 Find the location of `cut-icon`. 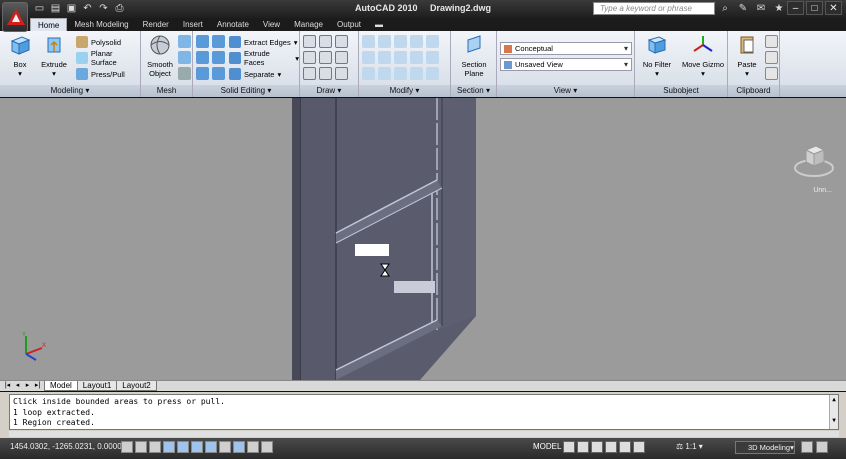

cut-icon is located at coordinates (771, 41).